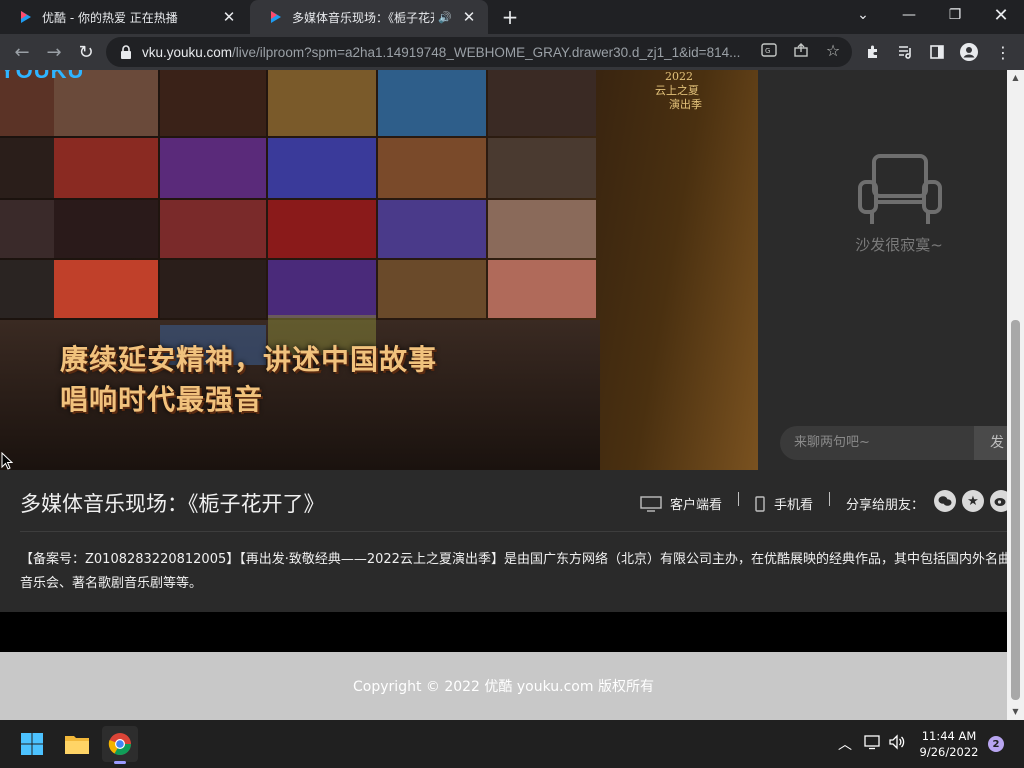  Describe the element at coordinates (990, 443) in the screenshot. I see `send-button: 发` at that location.